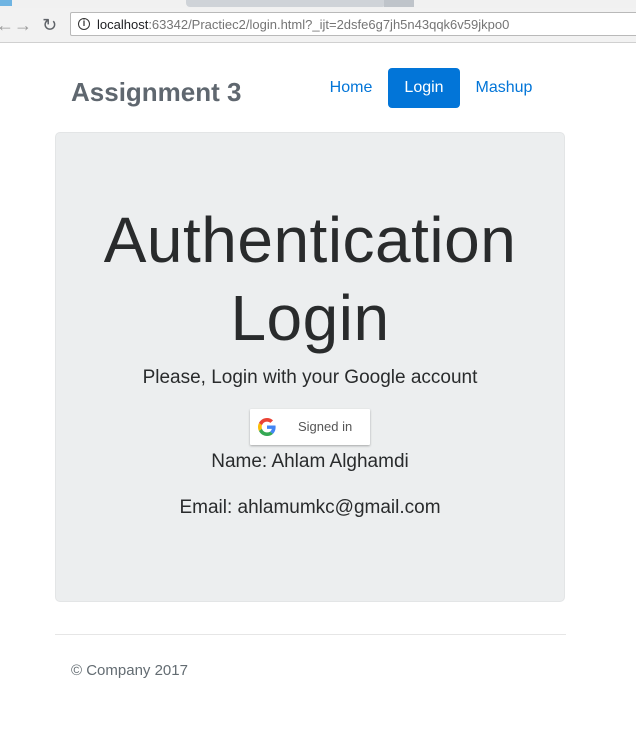  What do you see at coordinates (424, 88) in the screenshot?
I see `nav-login-link: Login` at bounding box center [424, 88].